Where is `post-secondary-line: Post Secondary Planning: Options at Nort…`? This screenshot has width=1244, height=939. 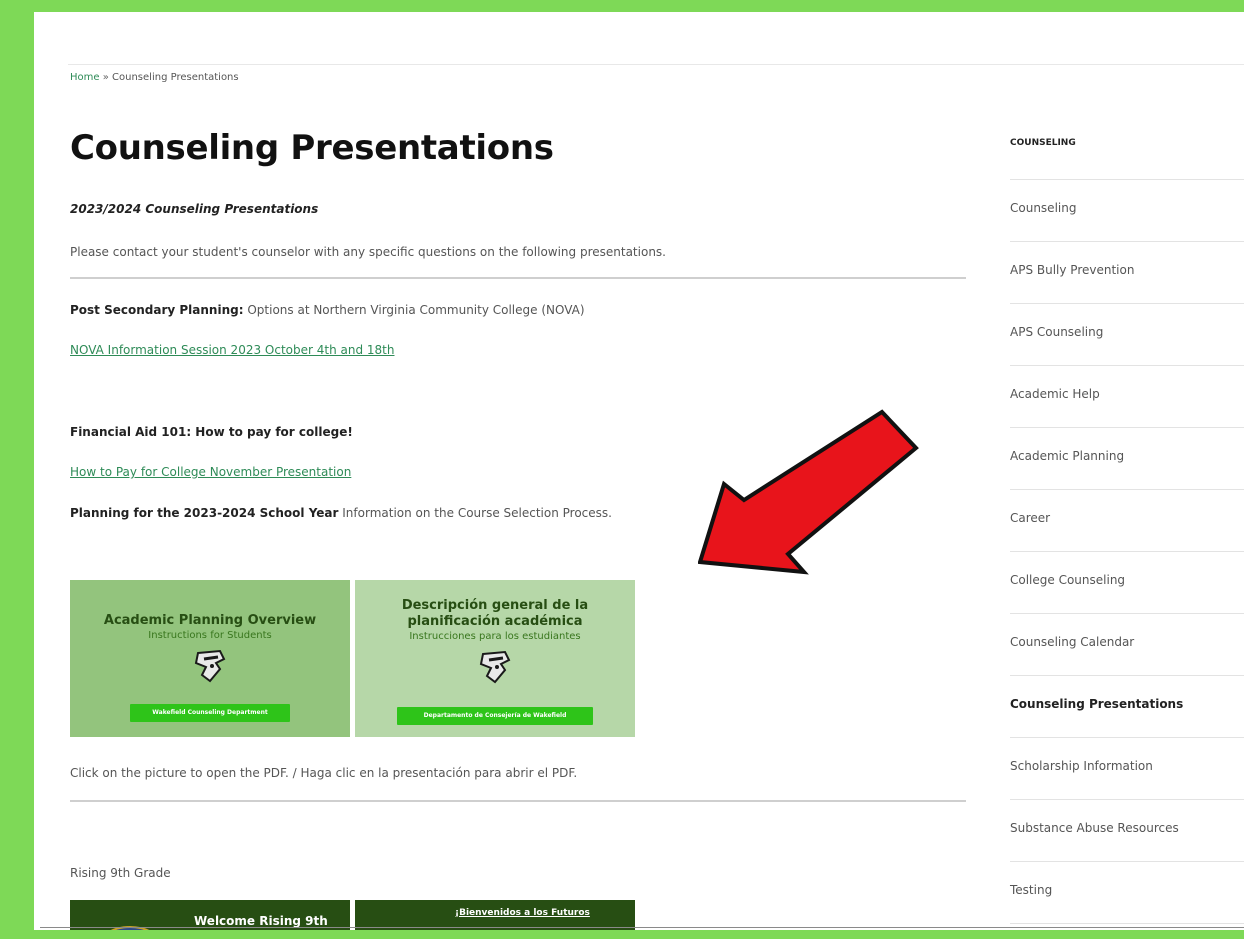
post-secondary-line: Post Secondary Planning: Options at Nort… is located at coordinates (327, 310).